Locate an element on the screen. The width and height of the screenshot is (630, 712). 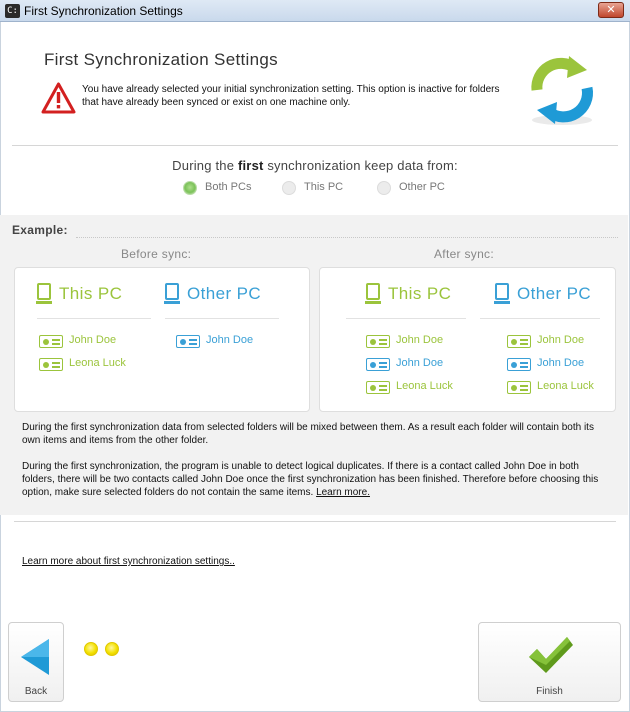
sync-logo-icon is located at coordinates (562, 90).